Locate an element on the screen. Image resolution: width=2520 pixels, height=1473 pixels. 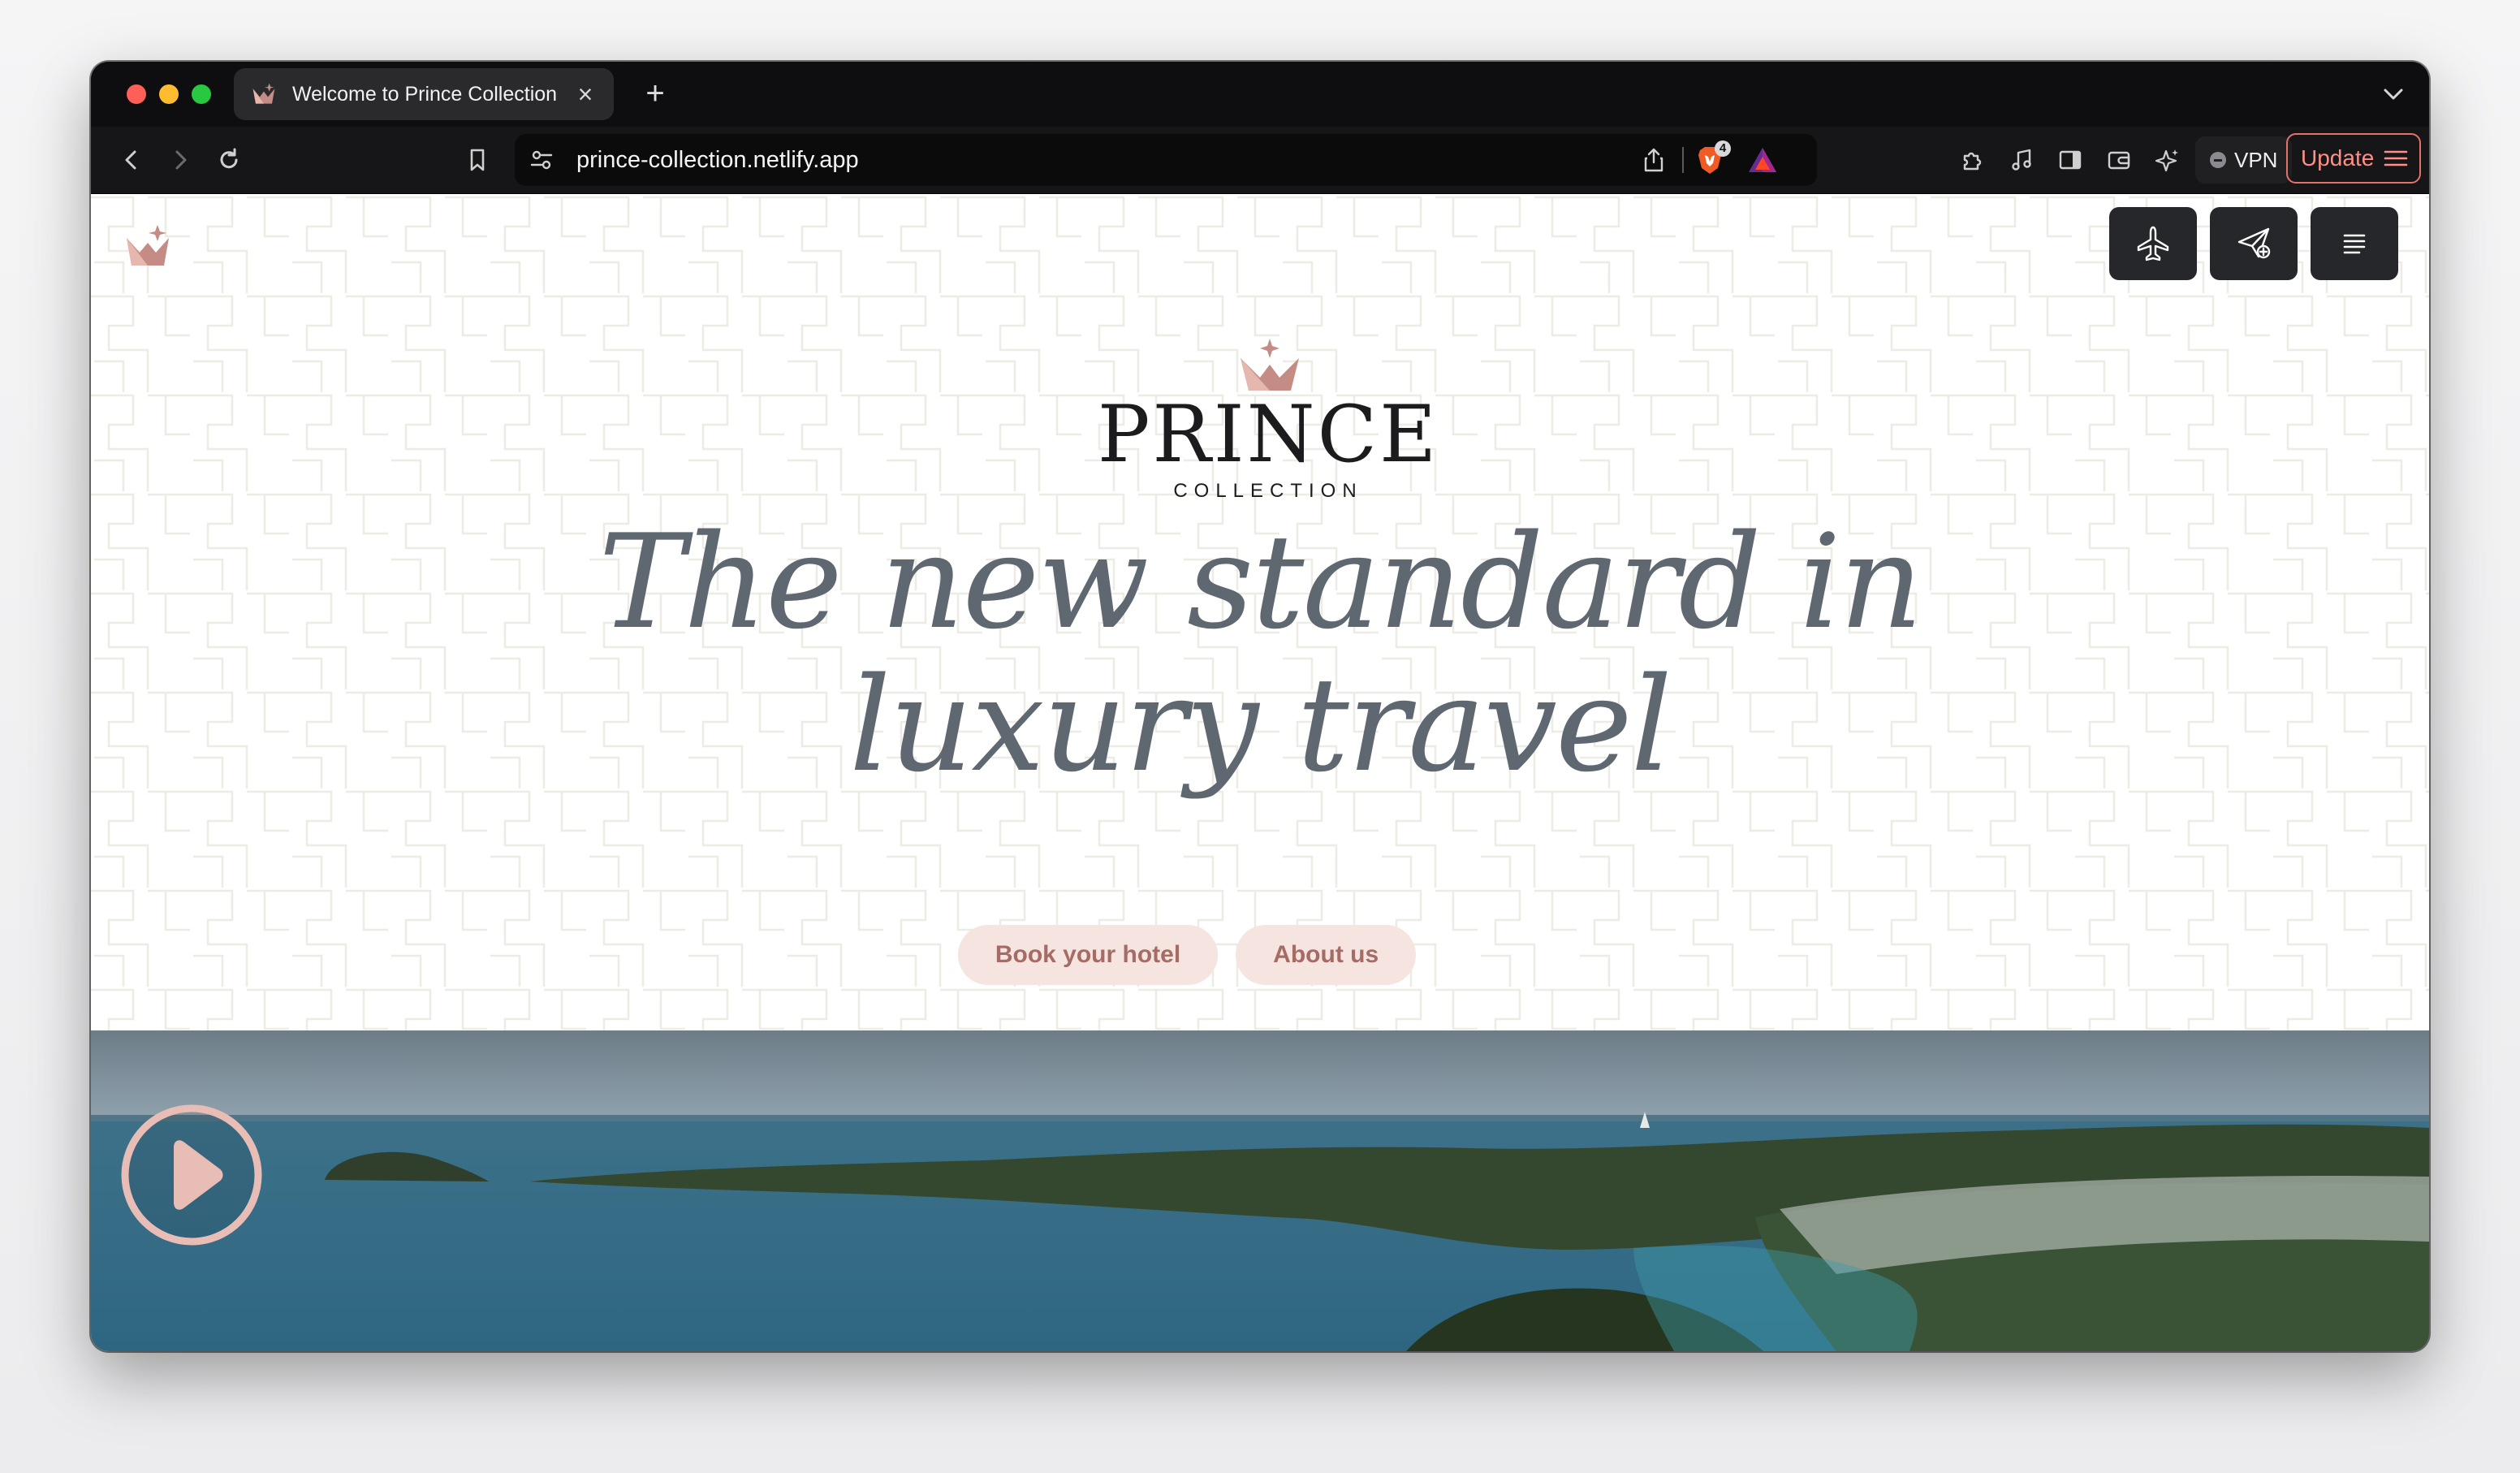
wallet-icon is located at coordinates (2119, 160).